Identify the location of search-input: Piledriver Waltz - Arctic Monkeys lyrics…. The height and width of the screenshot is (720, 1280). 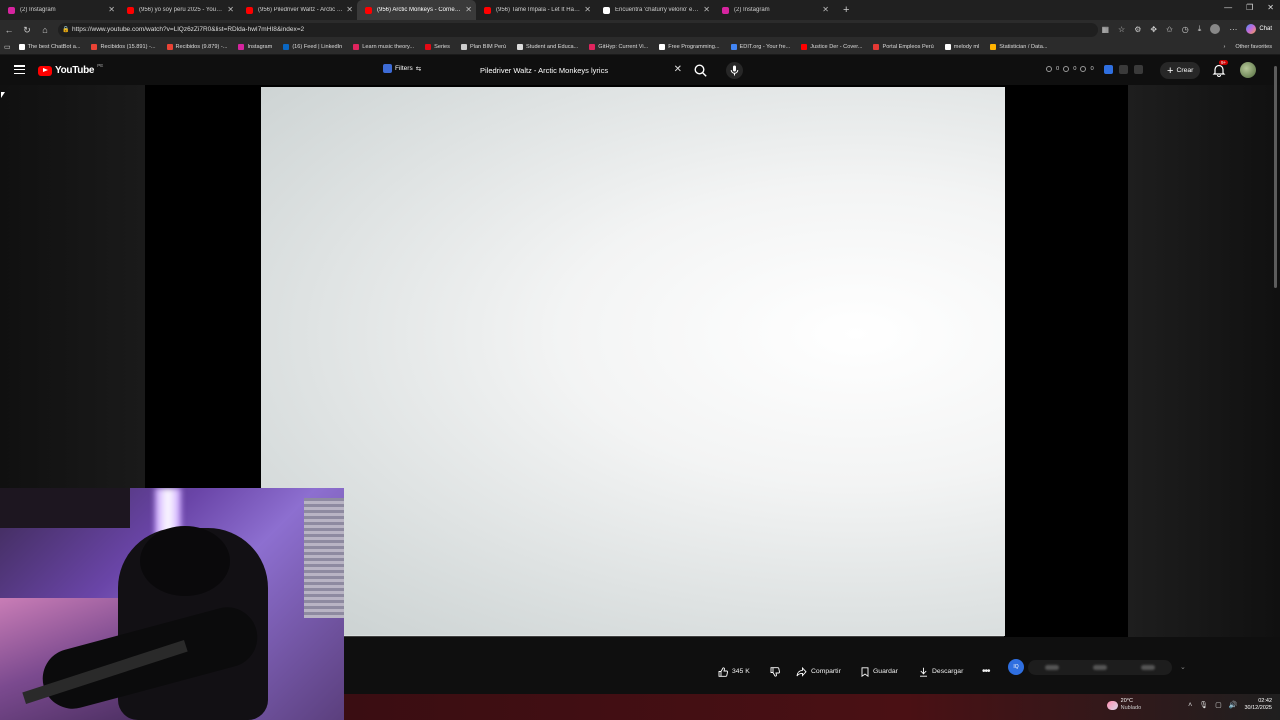
(580, 70).